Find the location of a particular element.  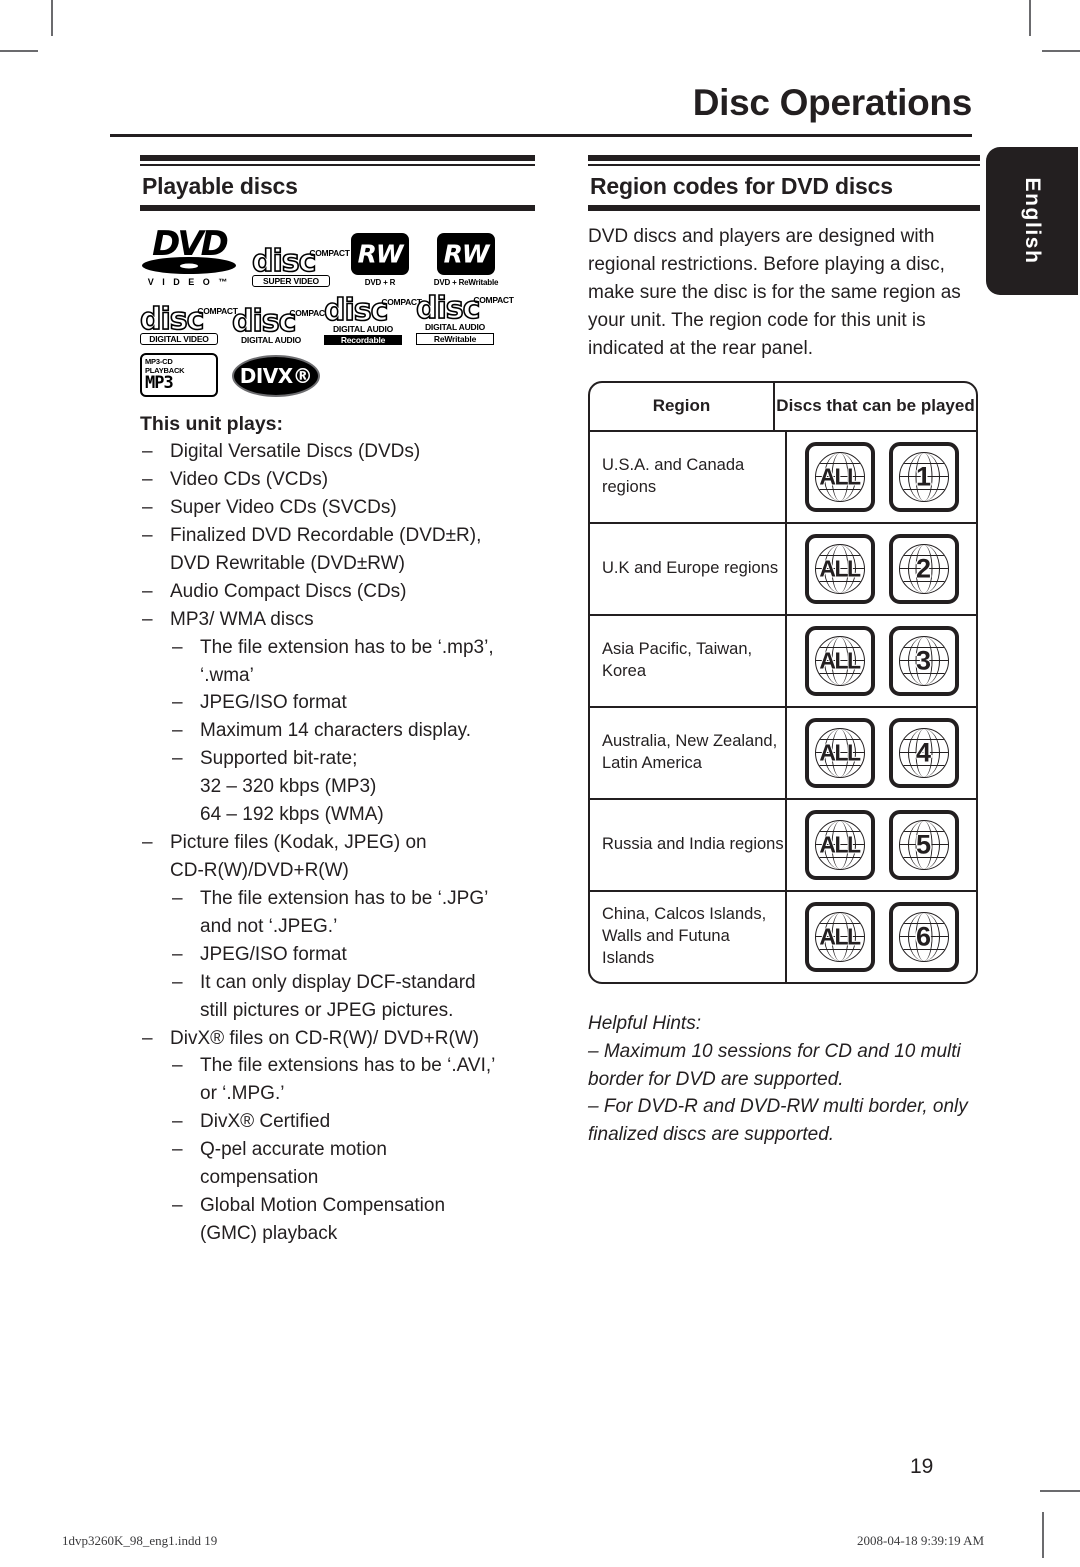

list-item: – Picture files (Kodak, JPEG) on is located at coordinates (337, 843).